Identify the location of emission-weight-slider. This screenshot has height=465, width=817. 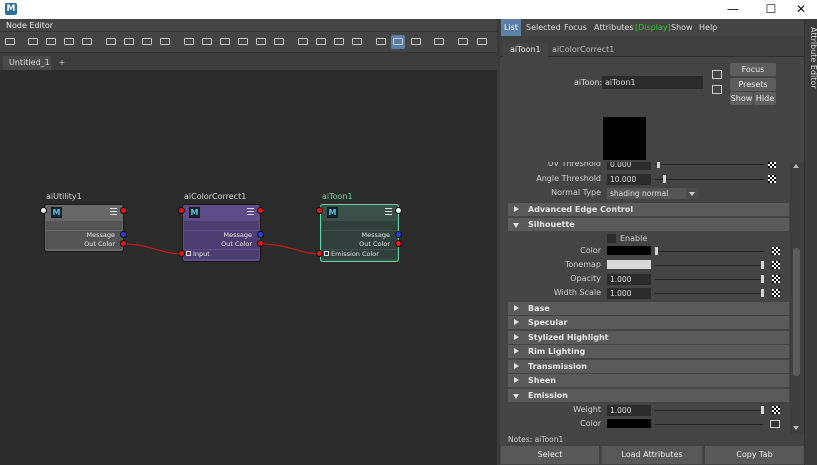
(709, 410).